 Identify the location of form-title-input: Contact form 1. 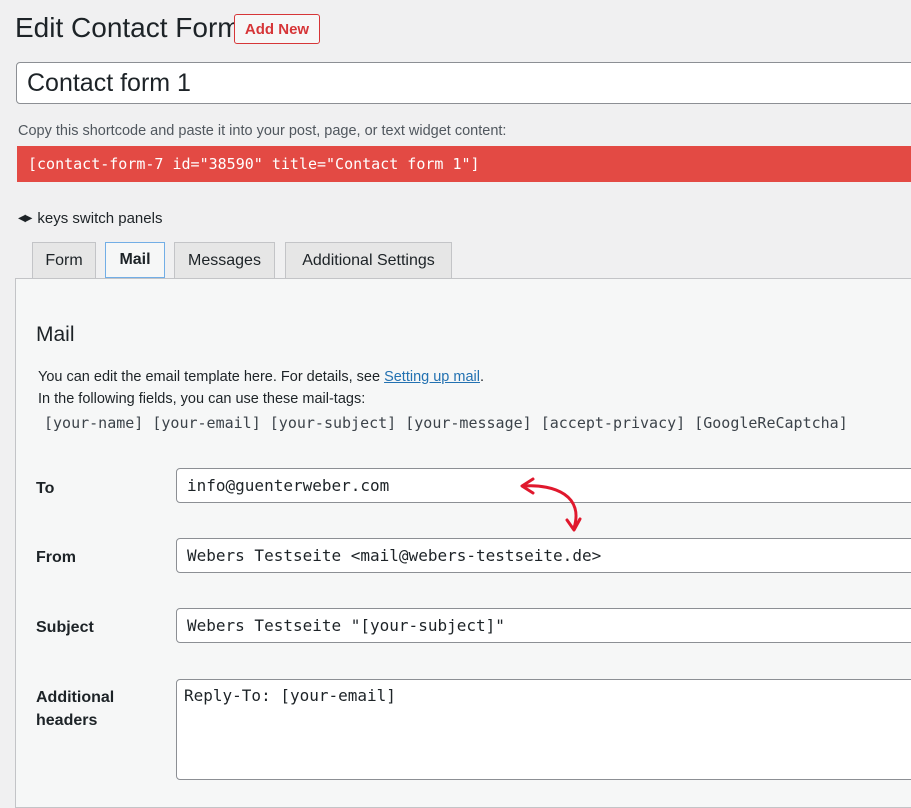
(463, 83).